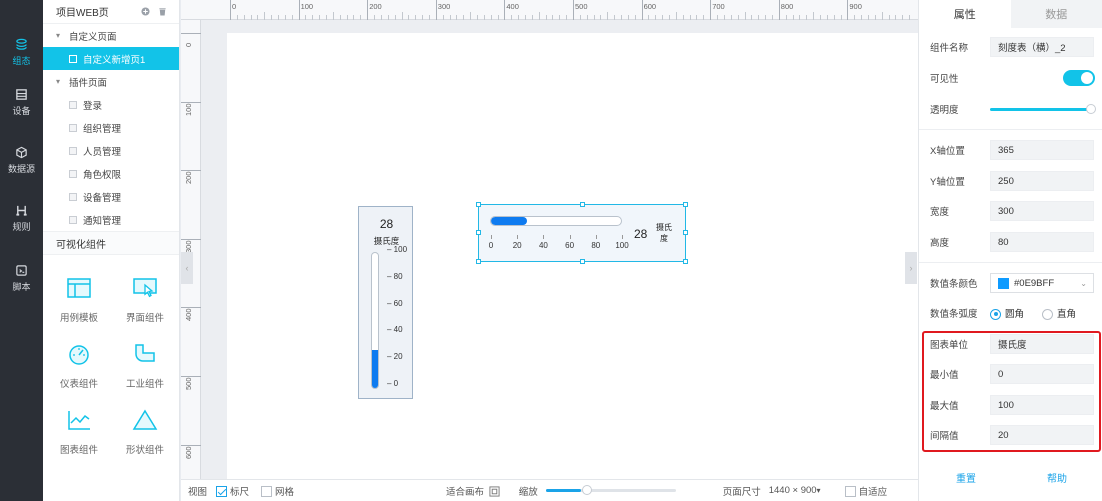 The width and height of the screenshot is (1102, 501). Describe the element at coordinates (21, 163) in the screenshot. I see `nav-item-datasource: 数据源` at that location.